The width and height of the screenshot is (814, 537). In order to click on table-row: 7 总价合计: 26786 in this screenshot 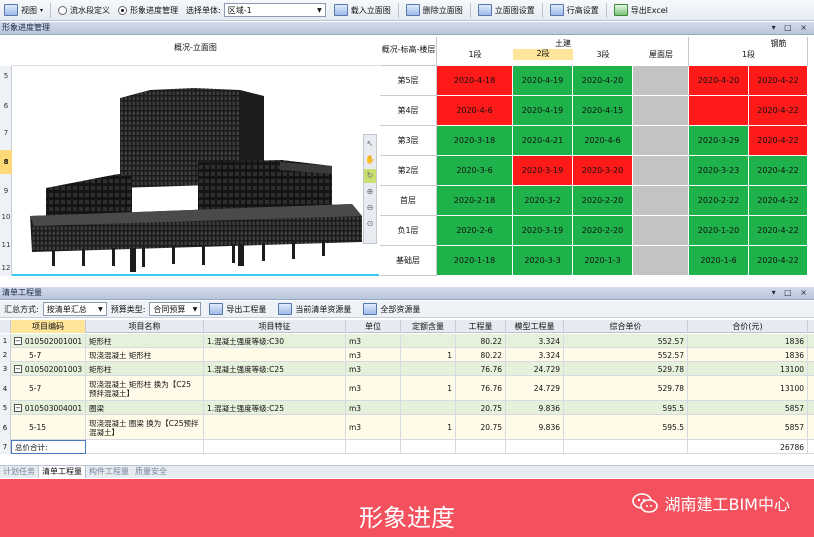, I will do `click(407, 447)`.